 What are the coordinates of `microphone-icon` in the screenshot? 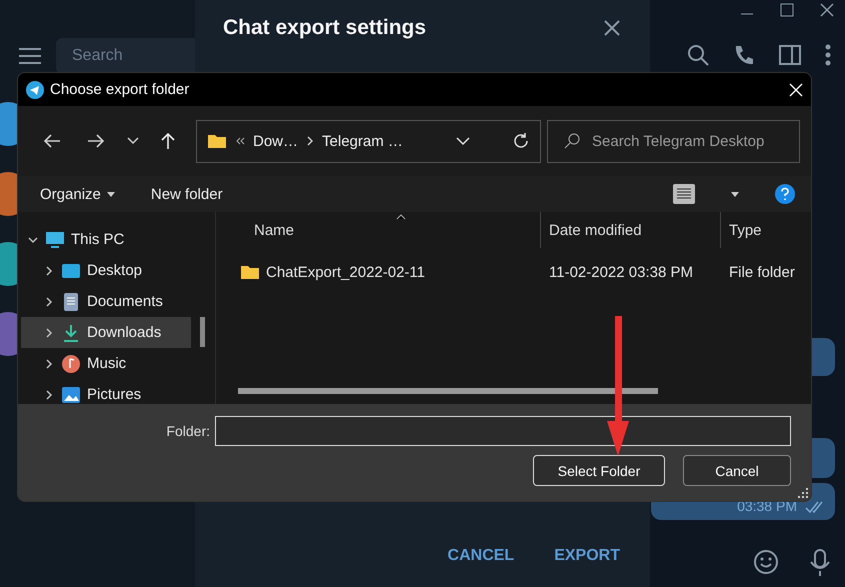 It's located at (820, 563).